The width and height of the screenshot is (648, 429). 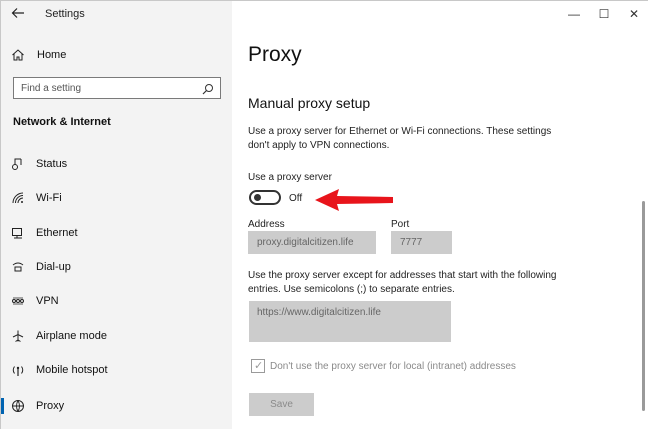 I want to click on titlebar: Settings, so click(x=116, y=14).